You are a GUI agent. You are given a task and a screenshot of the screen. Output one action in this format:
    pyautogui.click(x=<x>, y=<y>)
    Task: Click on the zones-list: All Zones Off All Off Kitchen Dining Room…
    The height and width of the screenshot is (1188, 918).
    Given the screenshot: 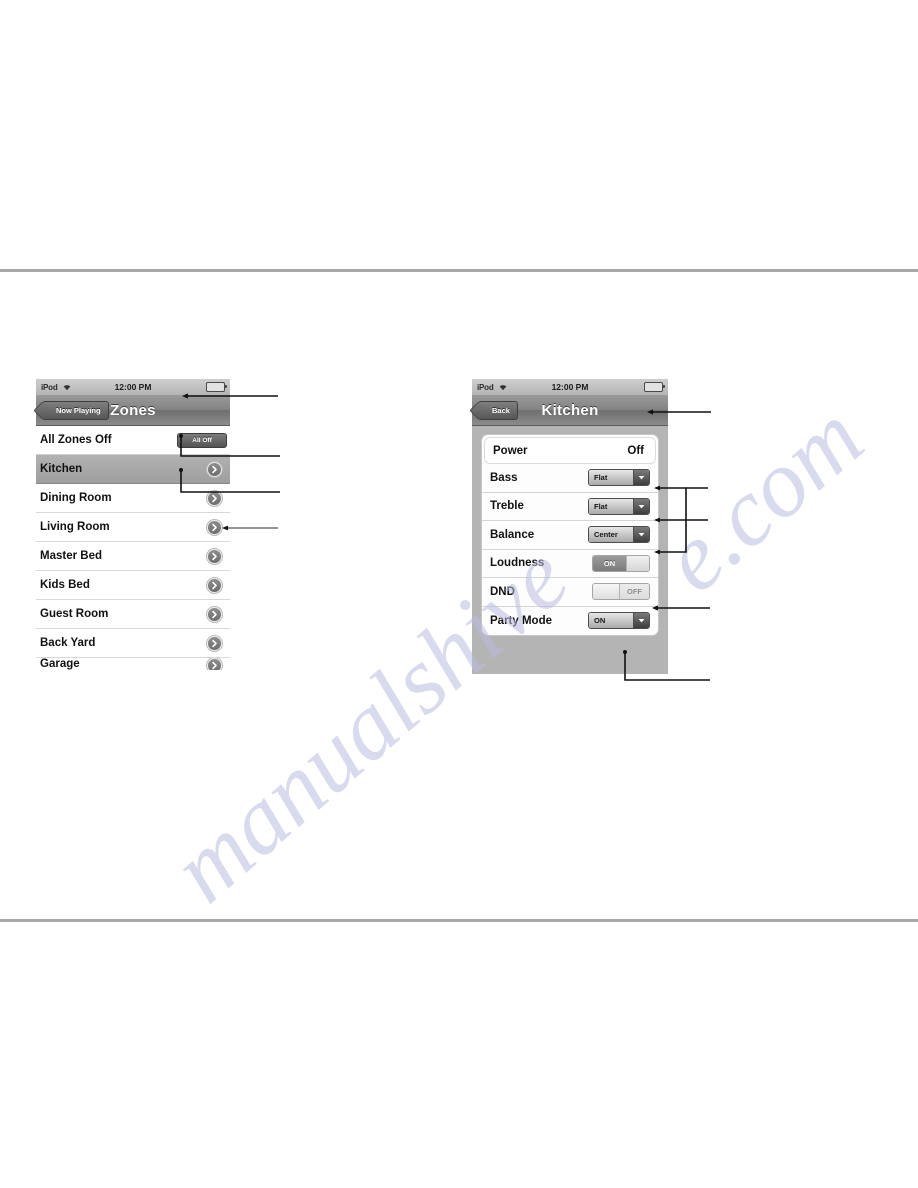 What is the action you would take?
    pyautogui.click(x=133, y=548)
    